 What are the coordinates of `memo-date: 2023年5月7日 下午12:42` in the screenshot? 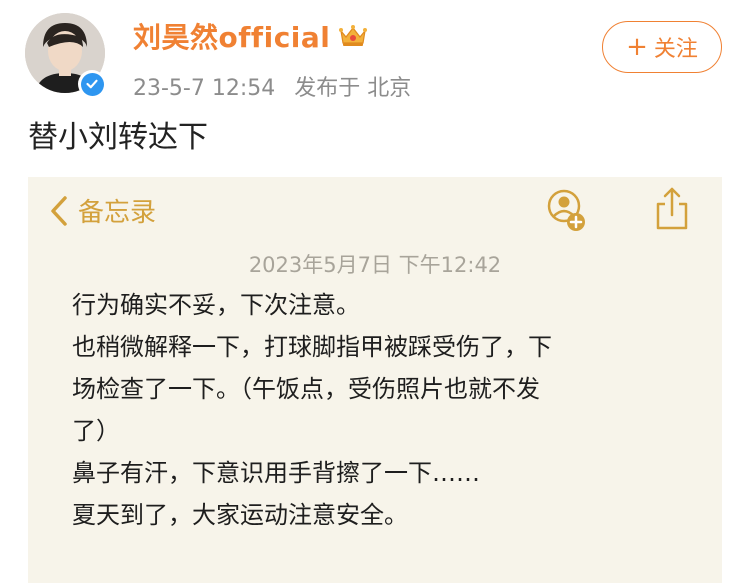 It's located at (375, 265).